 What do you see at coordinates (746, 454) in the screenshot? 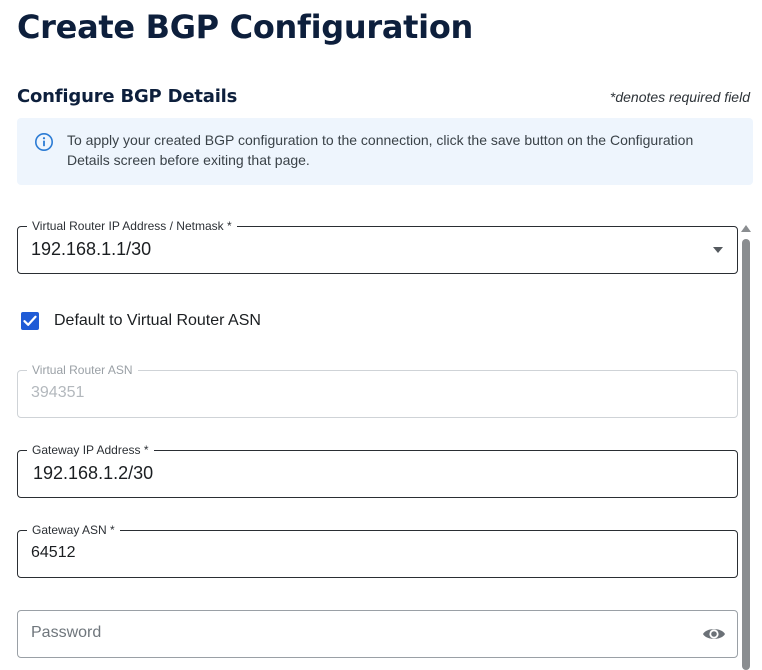
I see `scrollbar-thumb` at bounding box center [746, 454].